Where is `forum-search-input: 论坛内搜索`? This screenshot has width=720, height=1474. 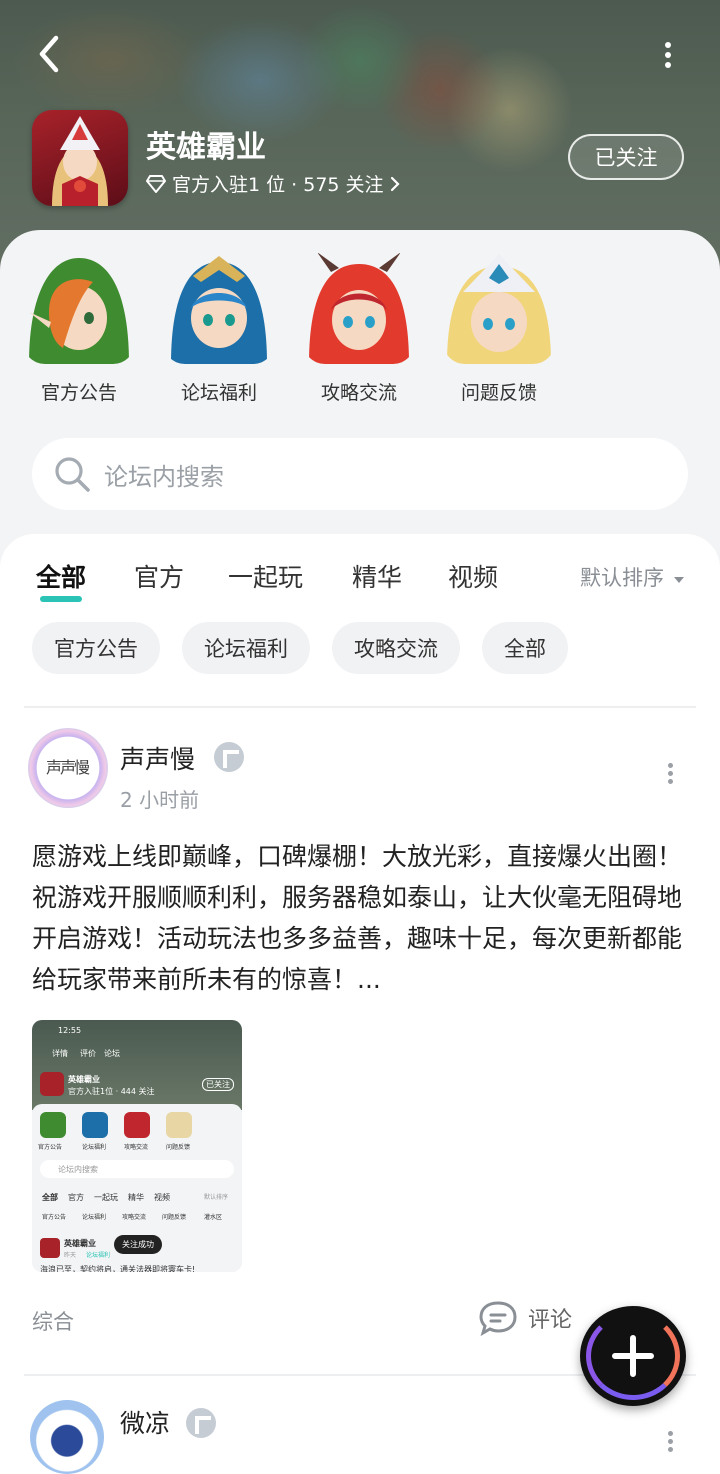
forum-search-input: 论坛内搜索 is located at coordinates (360, 474).